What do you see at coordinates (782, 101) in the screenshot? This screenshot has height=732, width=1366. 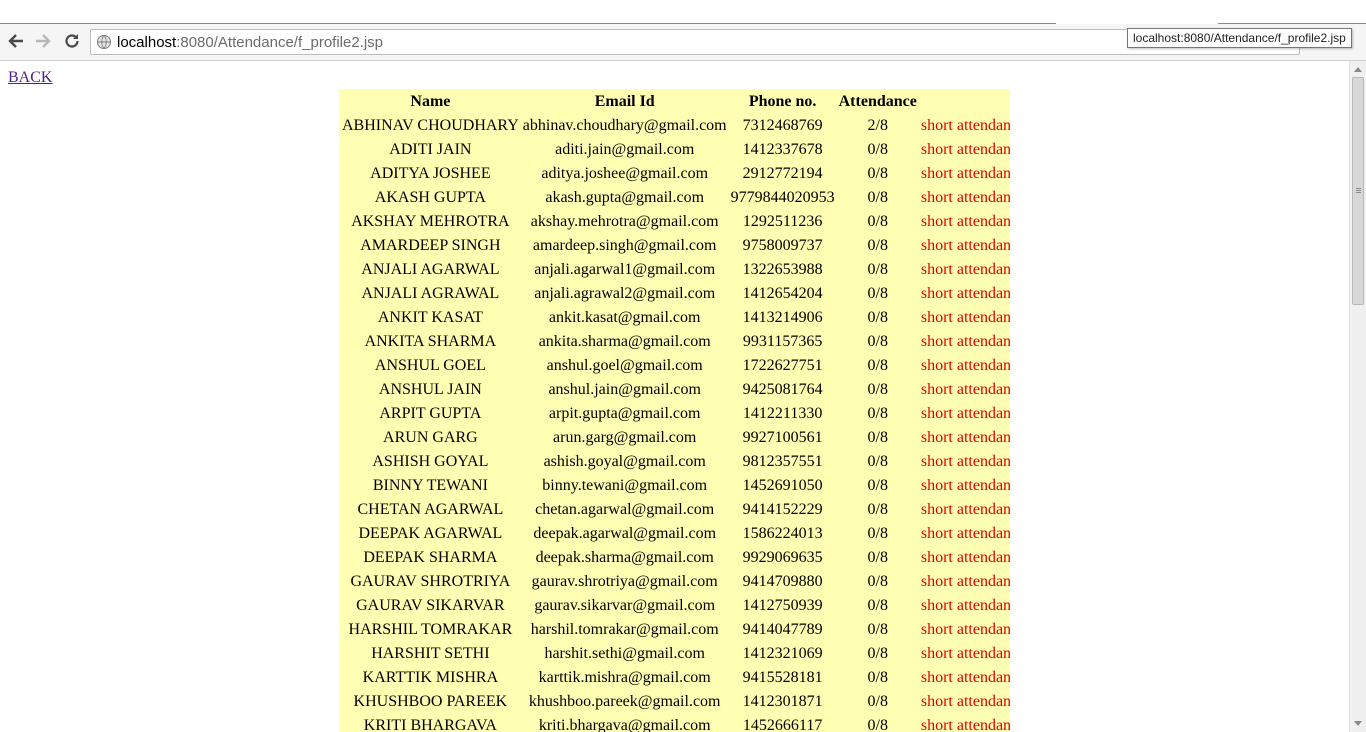 I see `header-phone: Phone no.` at bounding box center [782, 101].